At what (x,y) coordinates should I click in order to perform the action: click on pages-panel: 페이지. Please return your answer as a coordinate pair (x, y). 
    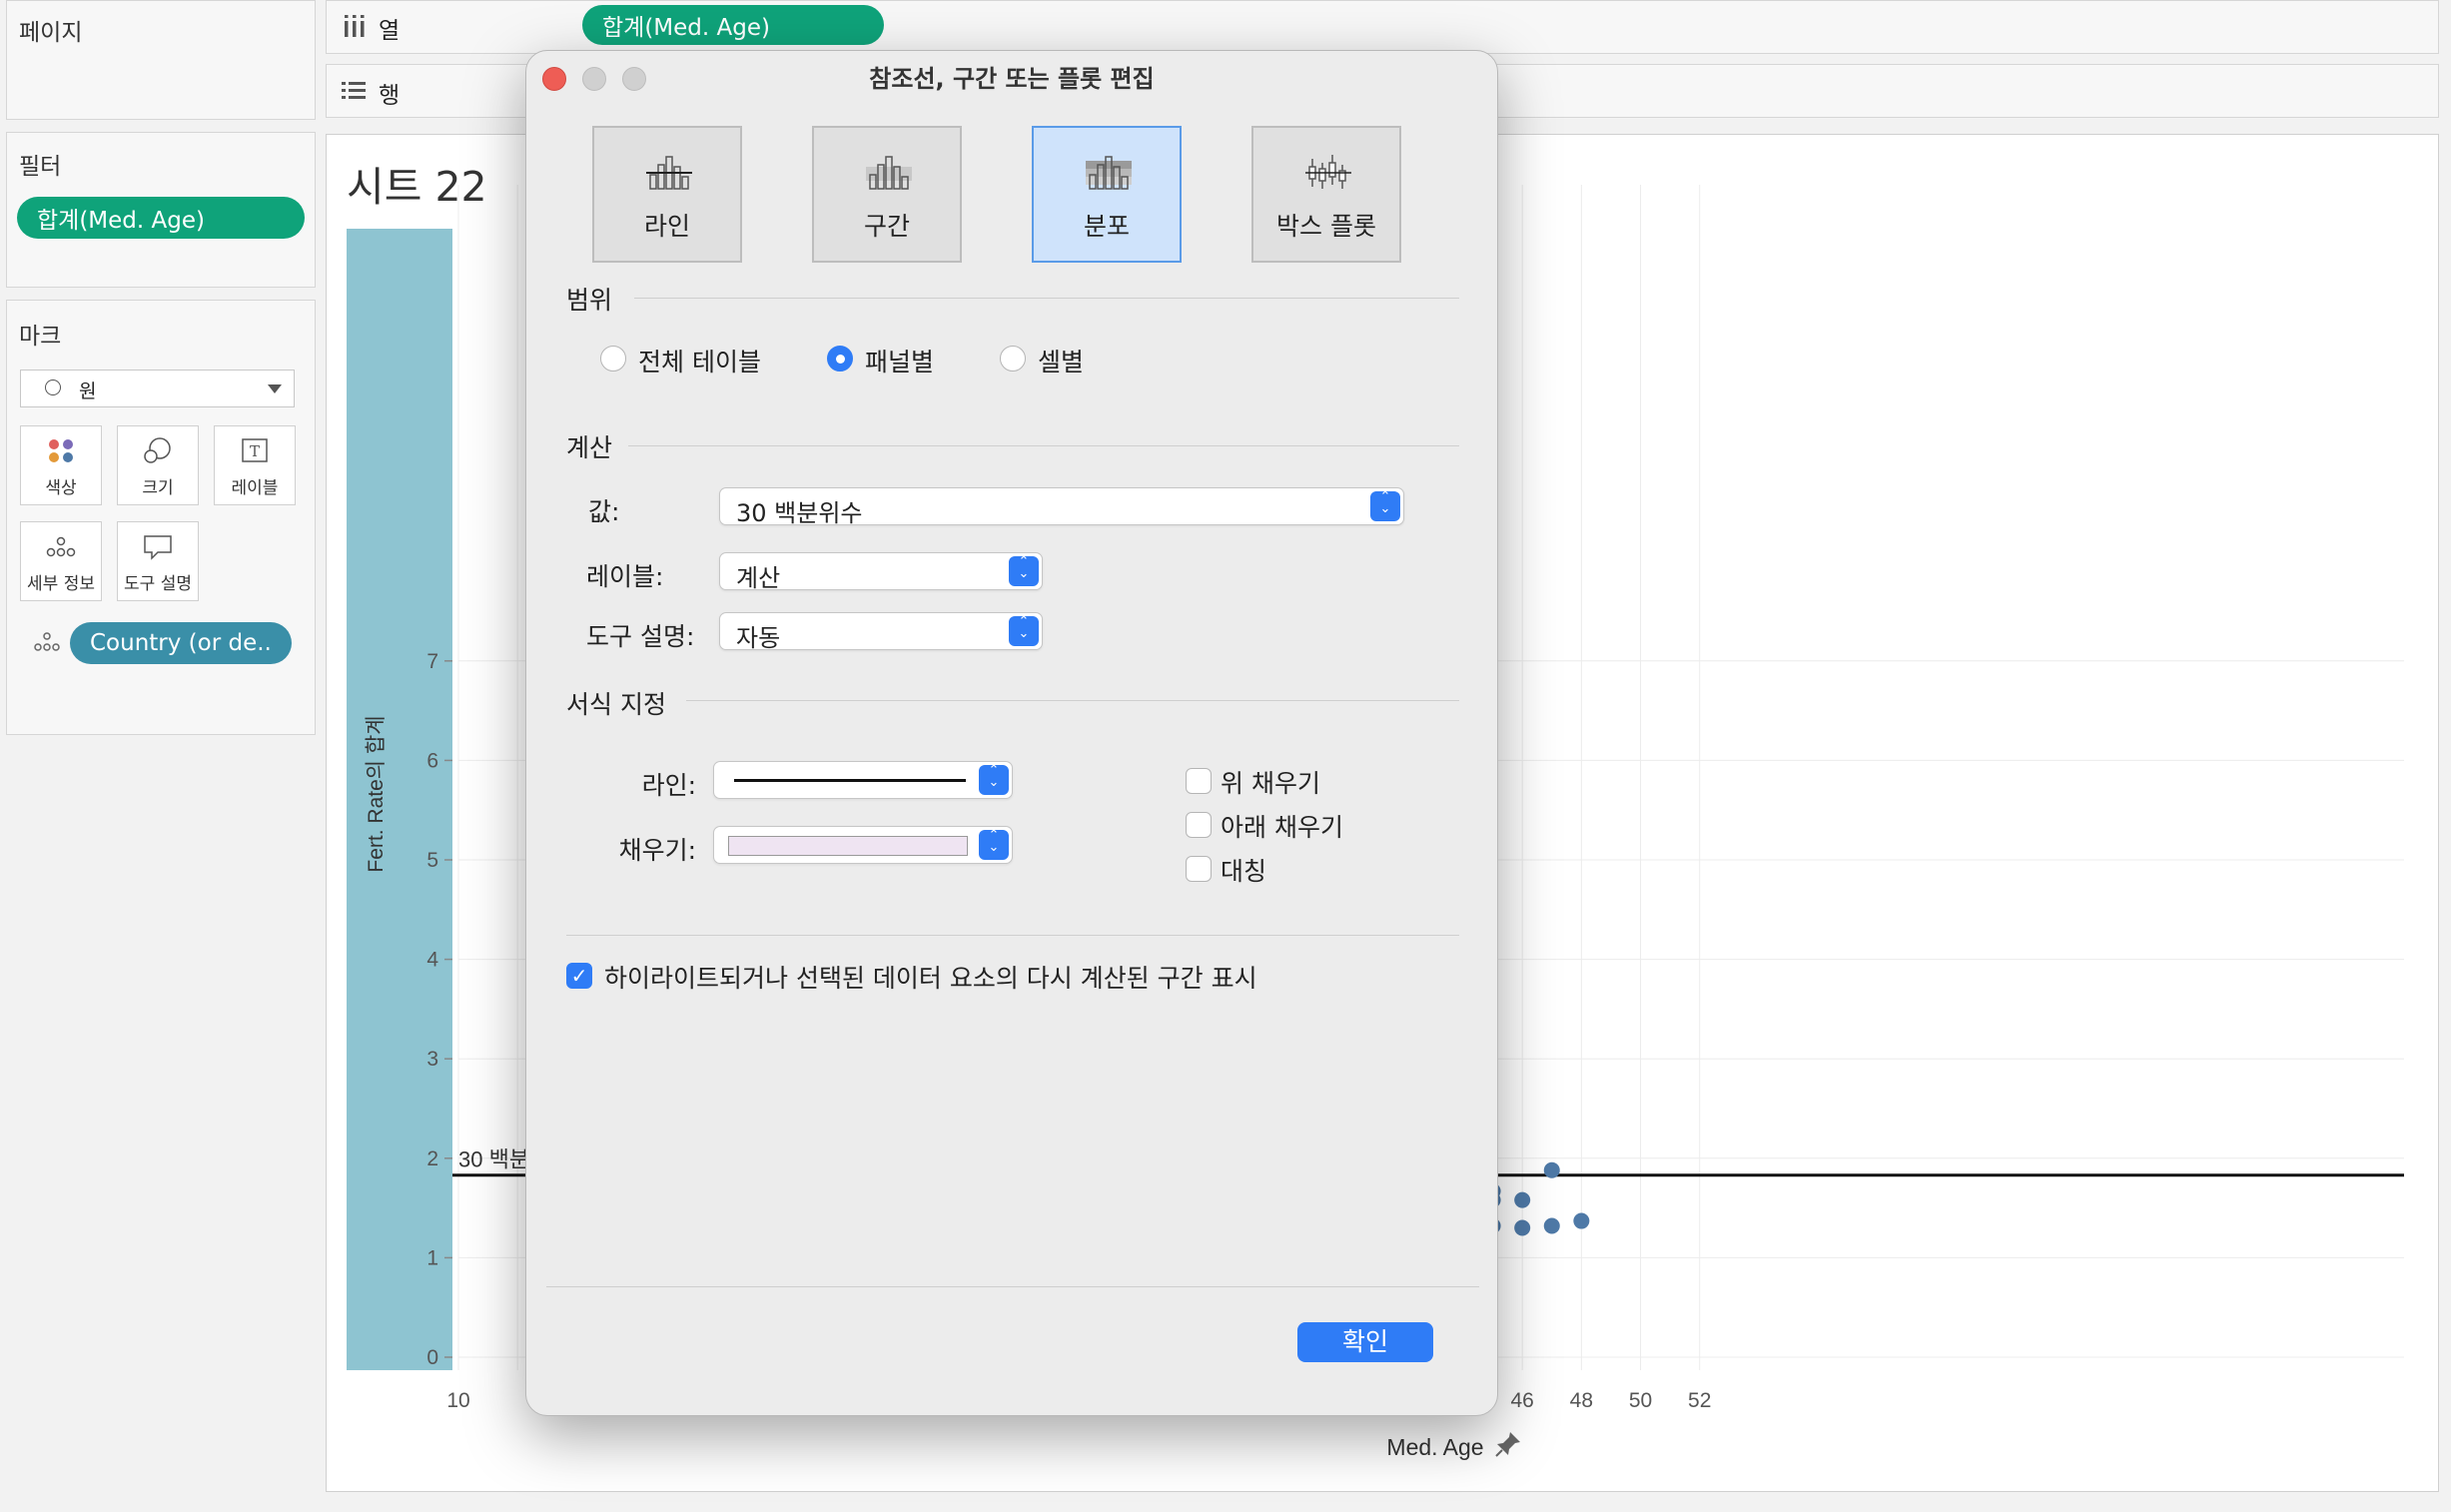
    Looking at the image, I should click on (161, 60).